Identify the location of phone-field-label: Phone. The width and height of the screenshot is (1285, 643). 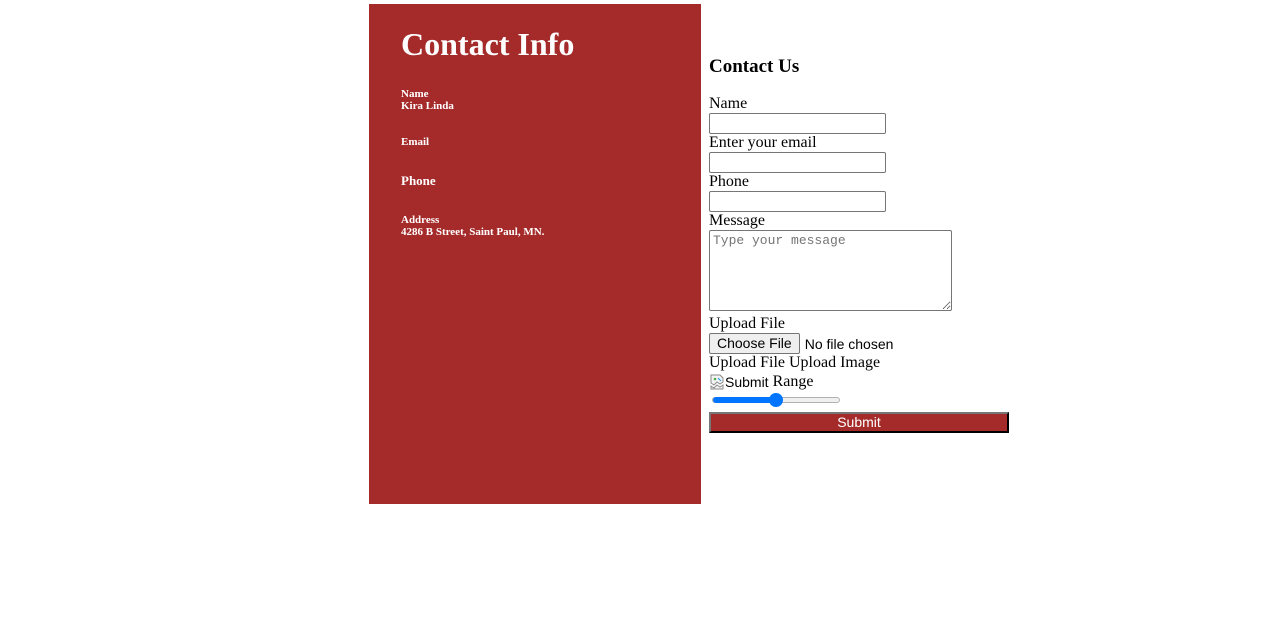
(729, 181).